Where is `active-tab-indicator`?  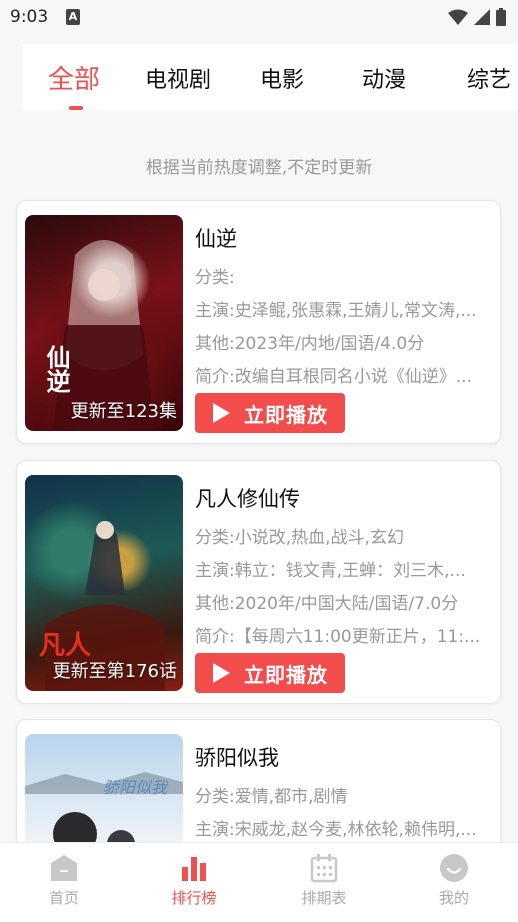 active-tab-indicator is located at coordinates (76, 108).